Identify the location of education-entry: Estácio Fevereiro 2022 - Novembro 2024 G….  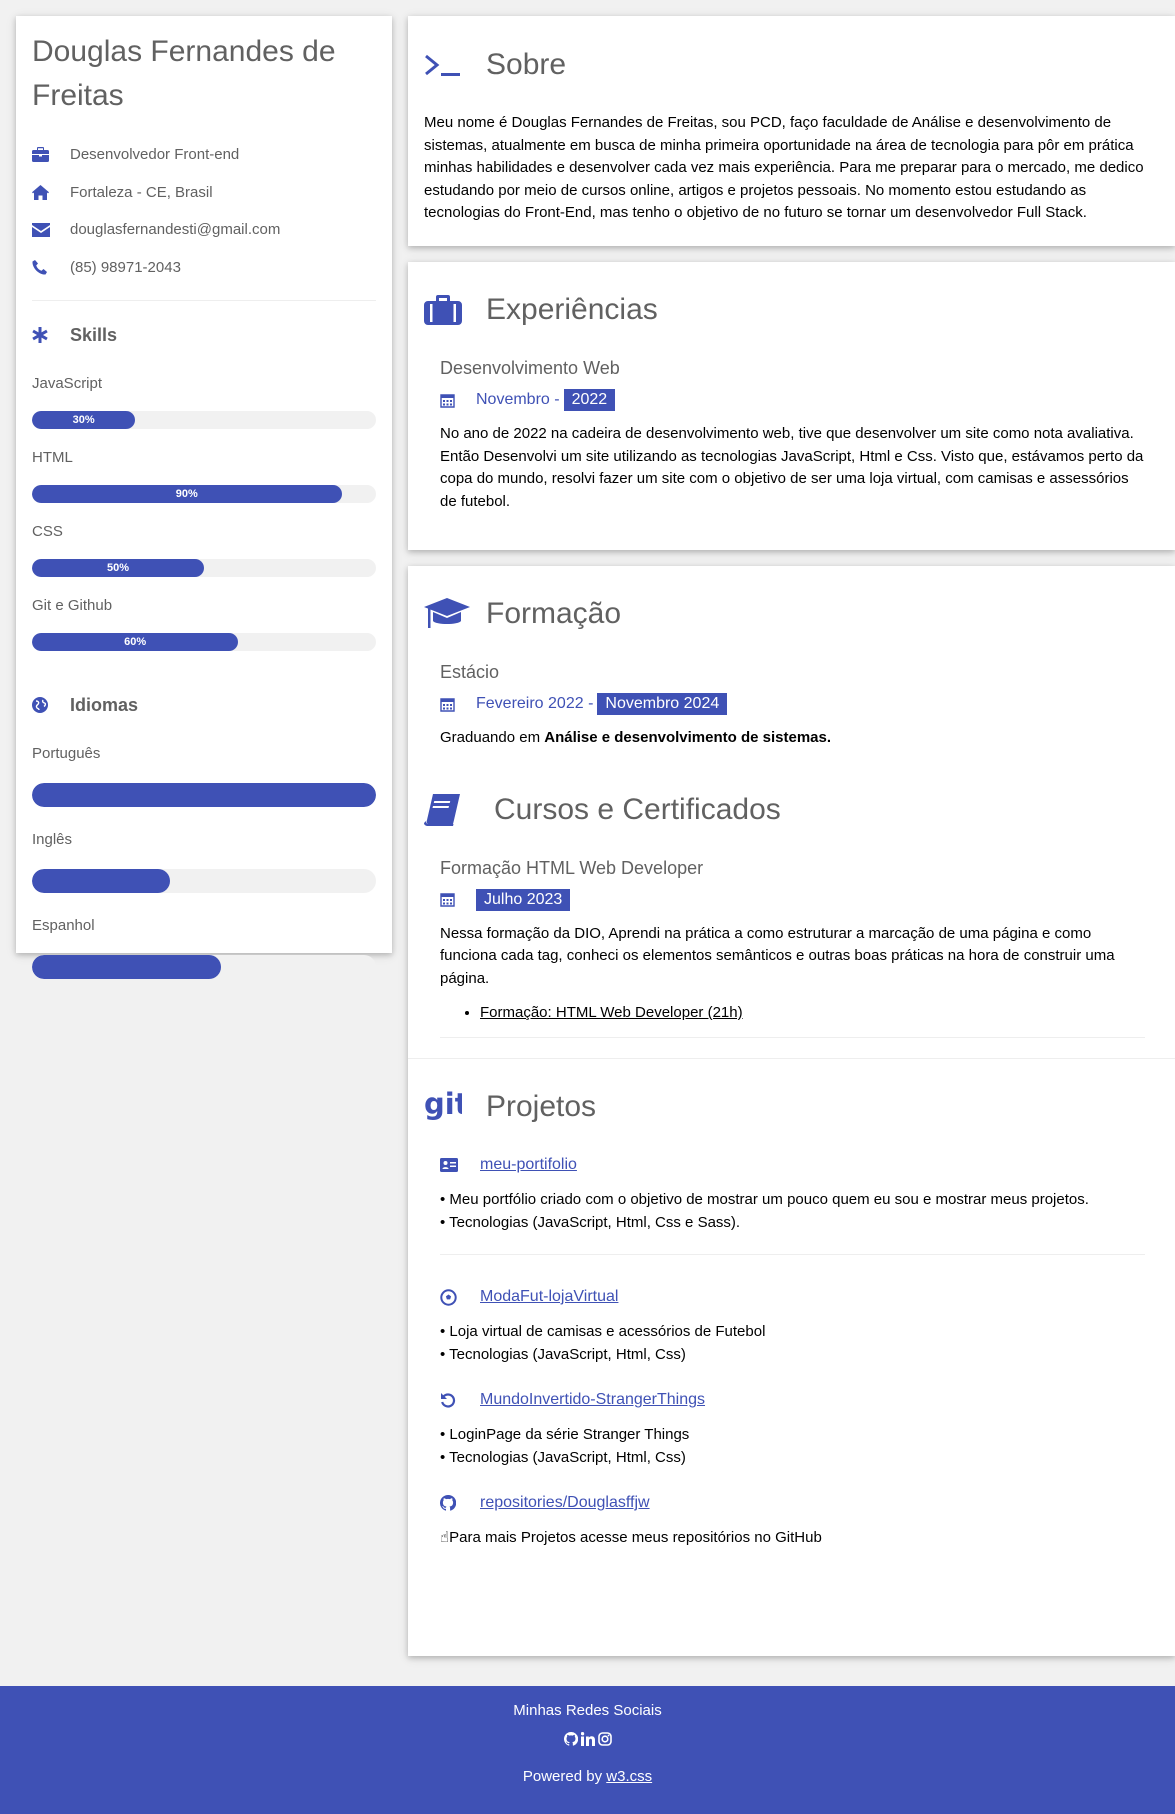
(784, 706).